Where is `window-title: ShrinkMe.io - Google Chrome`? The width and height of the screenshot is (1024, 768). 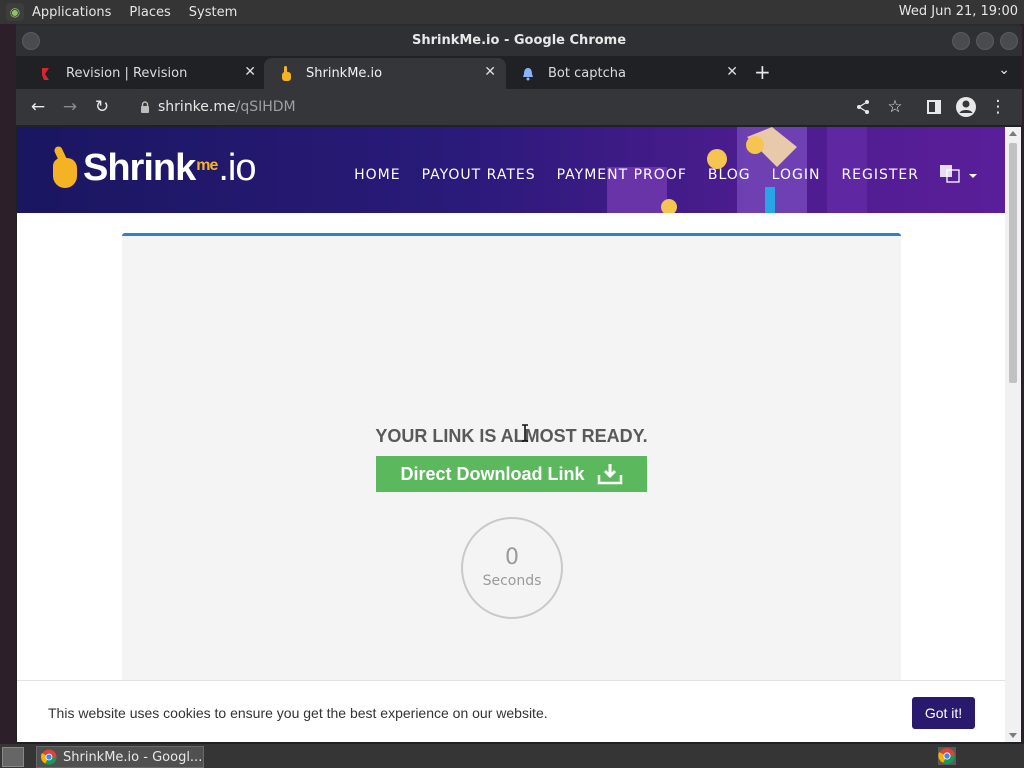
window-title: ShrinkMe.io - Google Chrome is located at coordinates (519, 40).